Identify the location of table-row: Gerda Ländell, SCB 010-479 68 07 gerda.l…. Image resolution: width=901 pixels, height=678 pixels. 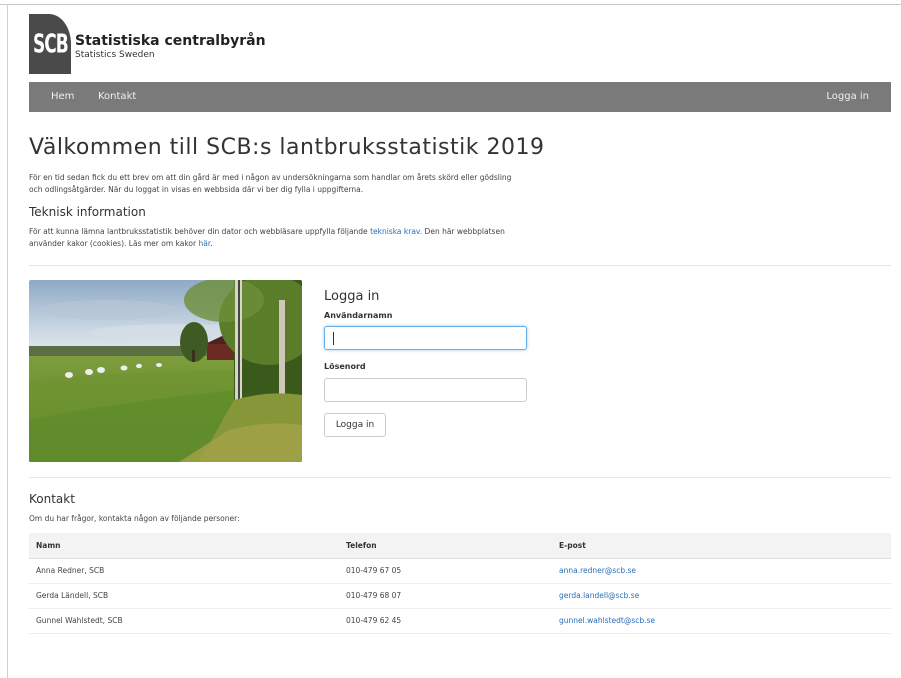
(460, 596).